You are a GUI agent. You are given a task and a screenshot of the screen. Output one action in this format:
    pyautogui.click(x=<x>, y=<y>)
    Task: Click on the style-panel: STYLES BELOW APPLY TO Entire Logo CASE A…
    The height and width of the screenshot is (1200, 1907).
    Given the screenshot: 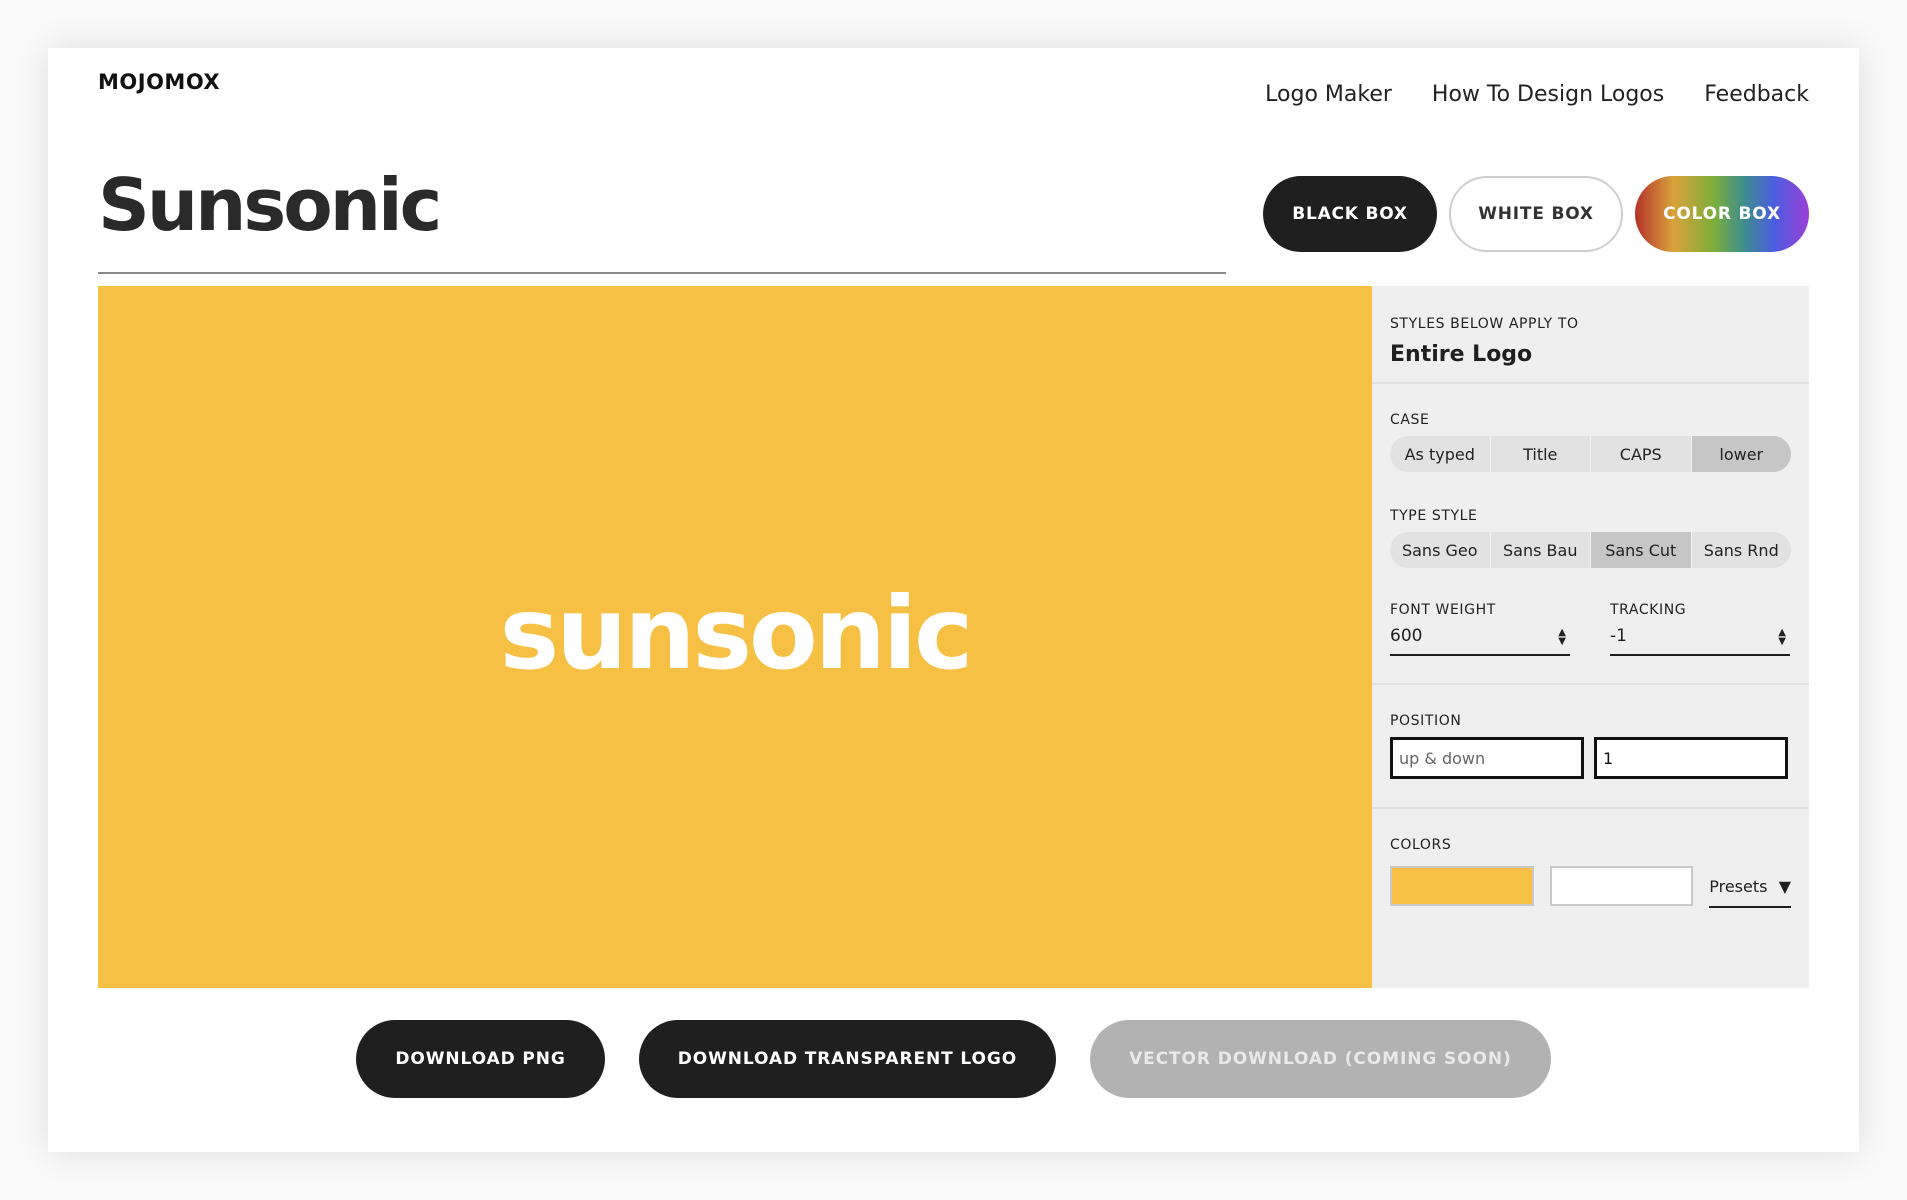 What is the action you would take?
    pyautogui.click(x=1590, y=637)
    